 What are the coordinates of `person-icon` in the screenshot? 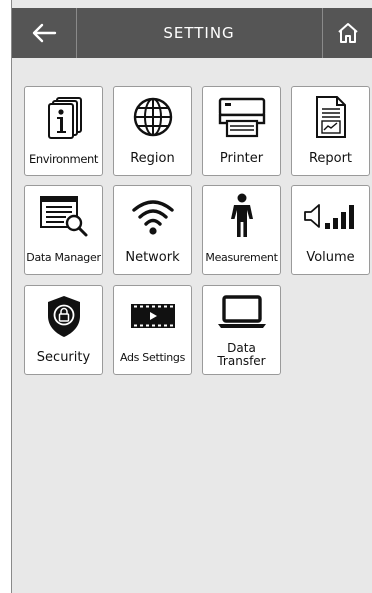 It's located at (241, 215).